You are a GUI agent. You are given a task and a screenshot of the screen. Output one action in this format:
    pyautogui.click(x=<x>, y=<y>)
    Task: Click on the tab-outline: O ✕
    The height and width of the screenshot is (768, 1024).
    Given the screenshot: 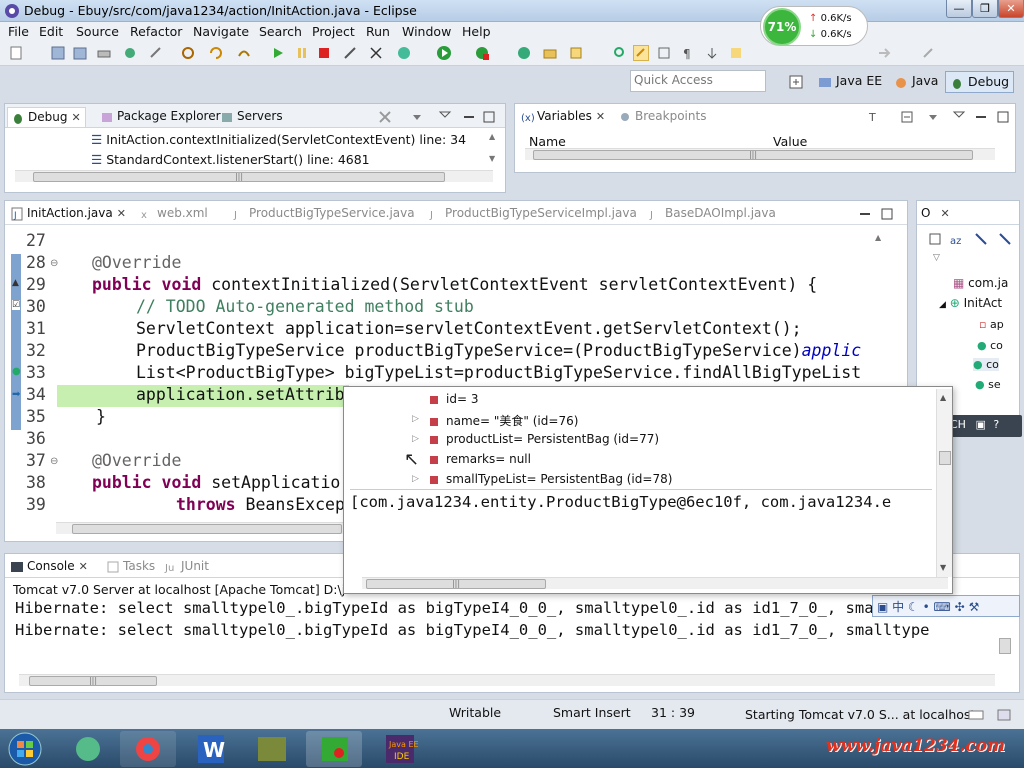 What is the action you would take?
    pyautogui.click(x=935, y=214)
    